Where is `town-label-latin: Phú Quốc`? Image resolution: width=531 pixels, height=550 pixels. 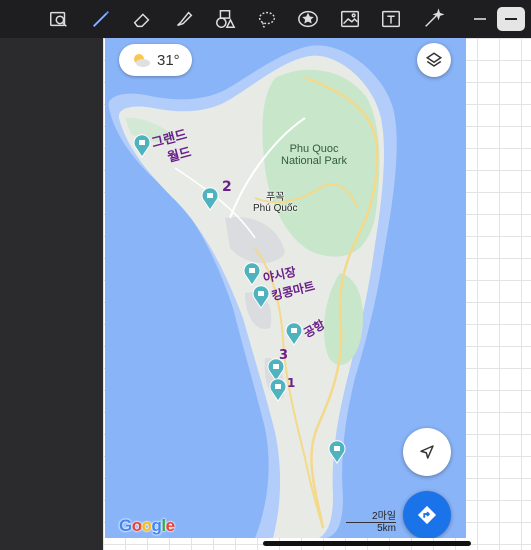
town-label-latin: Phú Quốc is located at coordinates (275, 208).